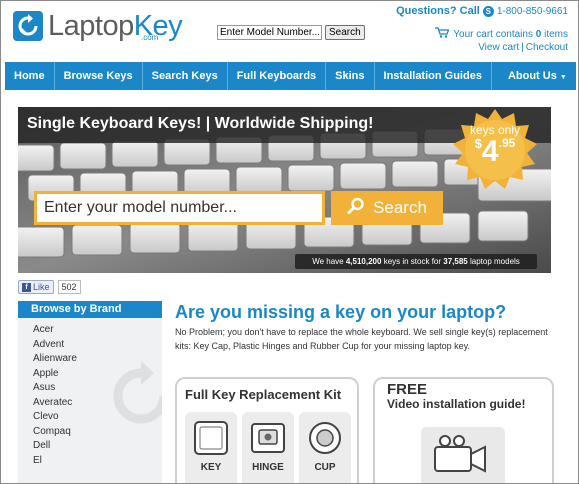  I want to click on main-heading: Are you missing a key on your laptop?, so click(341, 312).